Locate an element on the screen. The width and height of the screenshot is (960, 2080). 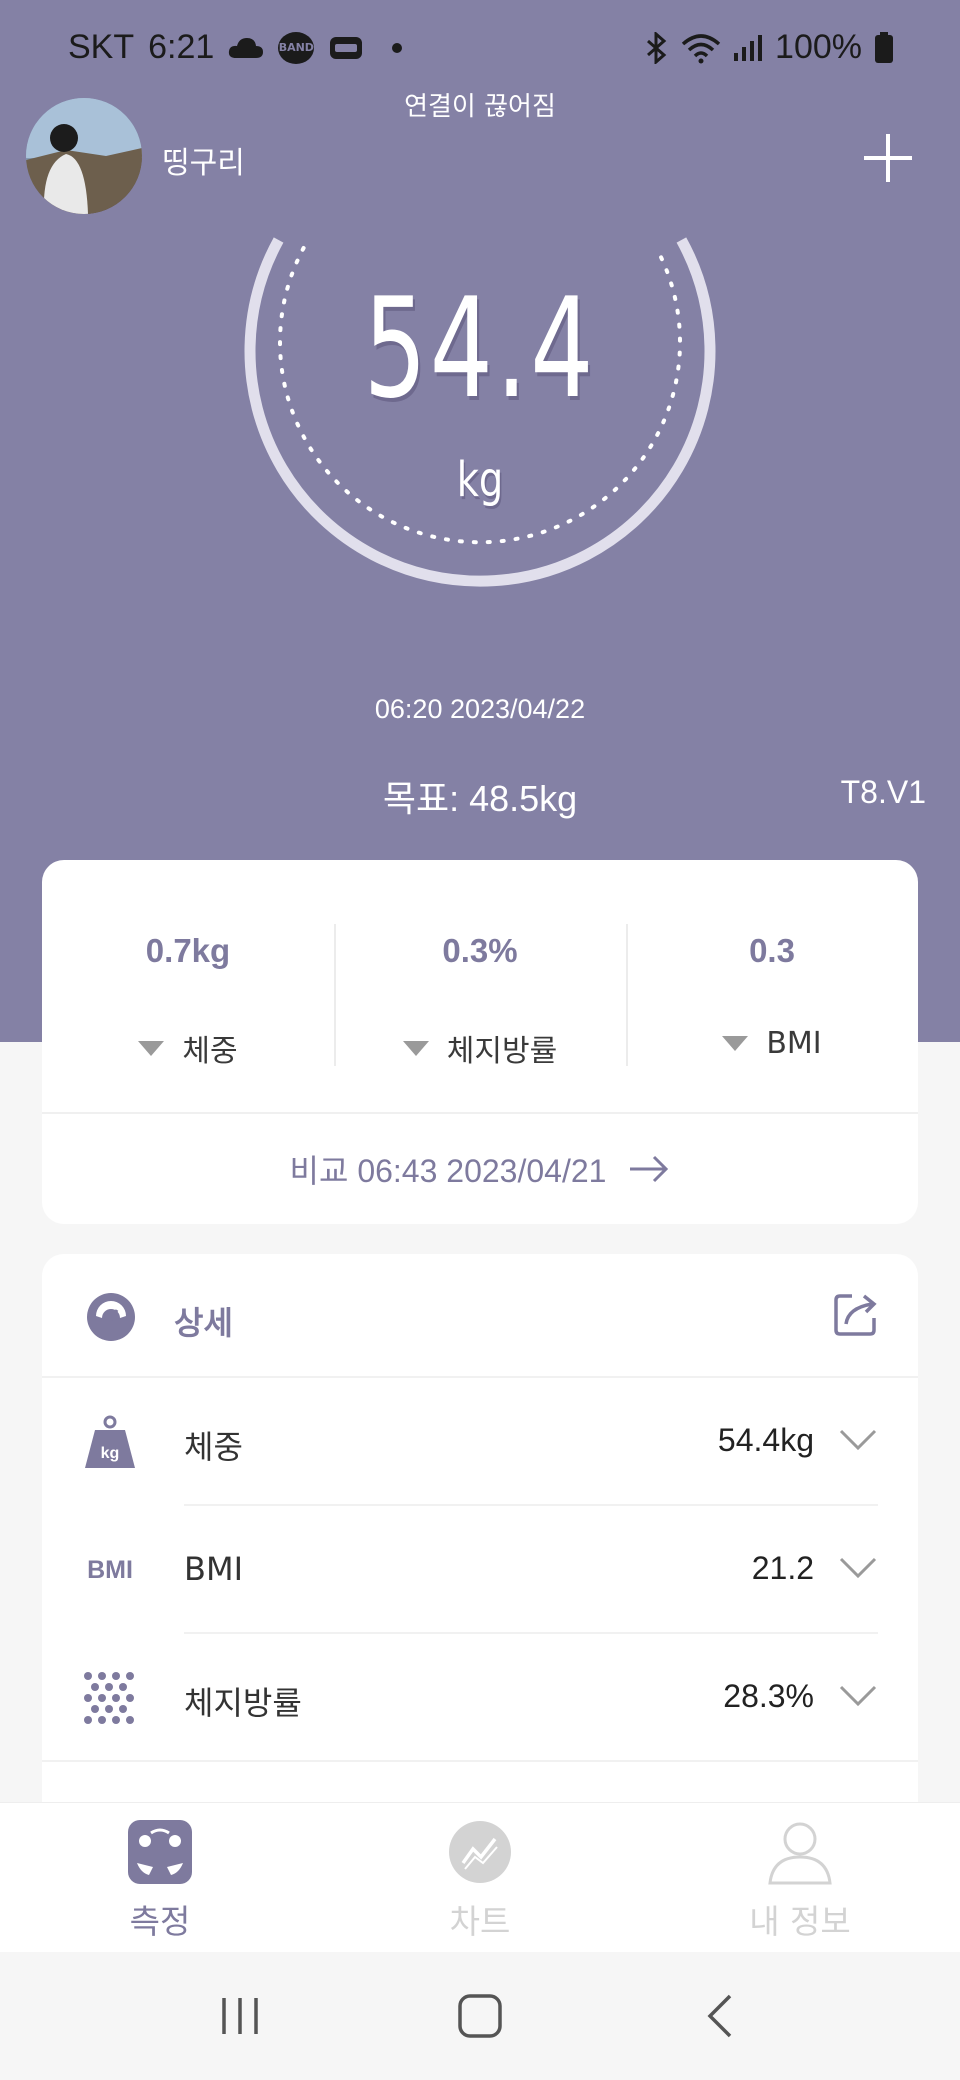
nav-profile: 내 정보 is located at coordinates (800, 1877).